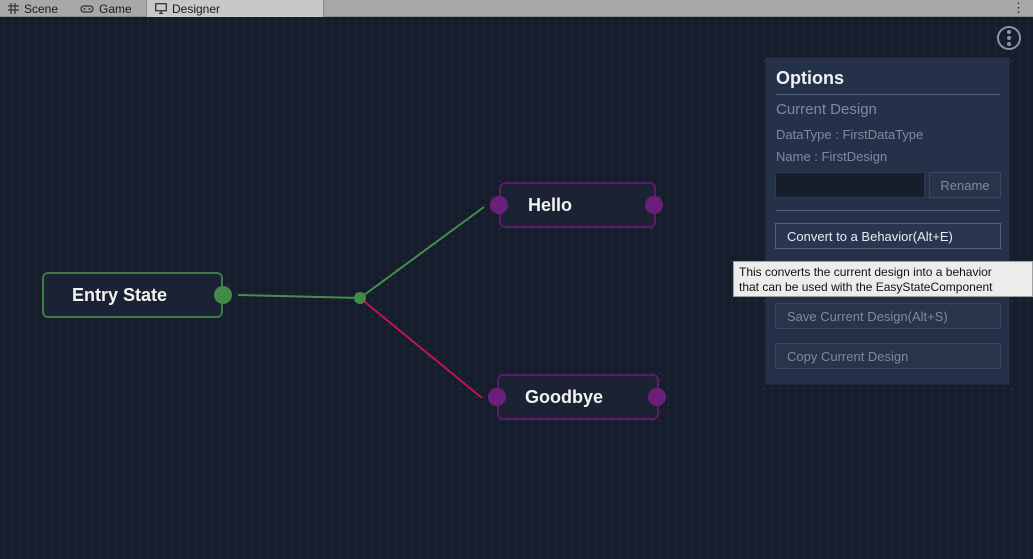 This screenshot has height=559, width=1033. What do you see at coordinates (120, 294) in the screenshot?
I see `entry-state-label: Entry State` at bounding box center [120, 294].